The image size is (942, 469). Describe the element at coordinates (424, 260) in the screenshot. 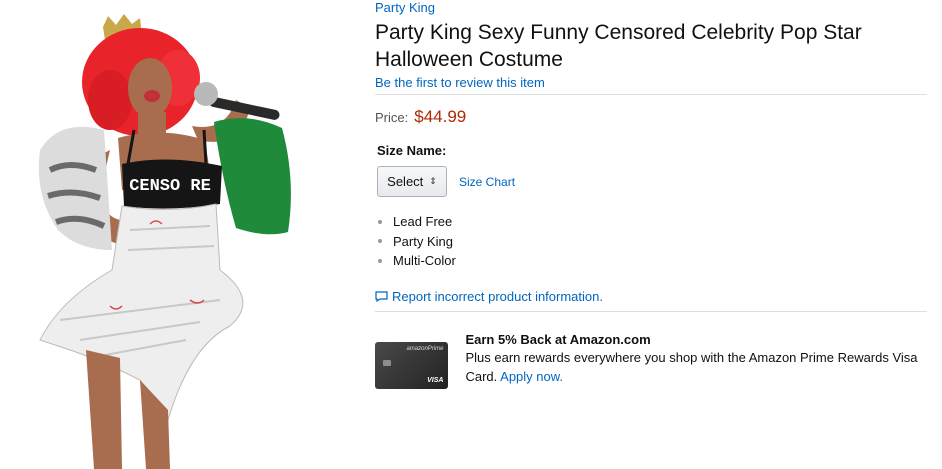

I see `feature-text: Multi-Color` at that location.